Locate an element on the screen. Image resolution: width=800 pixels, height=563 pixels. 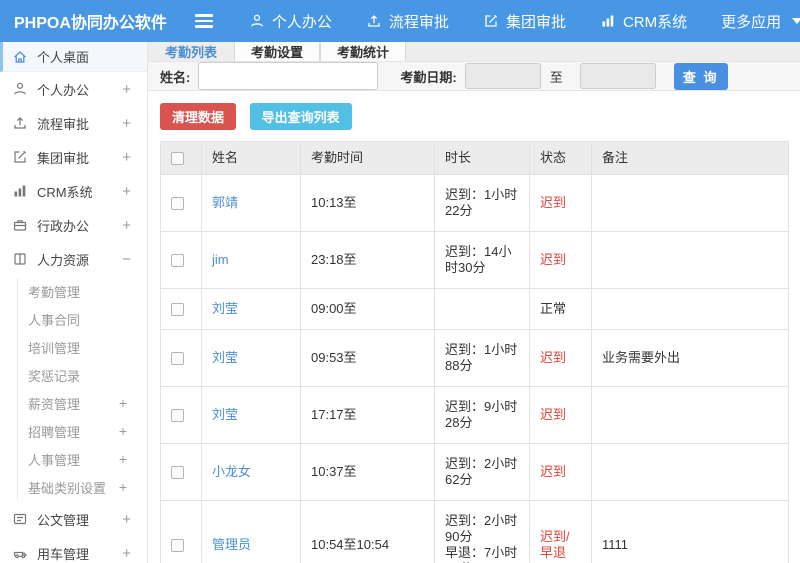
sidebar-item-vehicles: 用车管理 + is located at coordinates (73, 549).